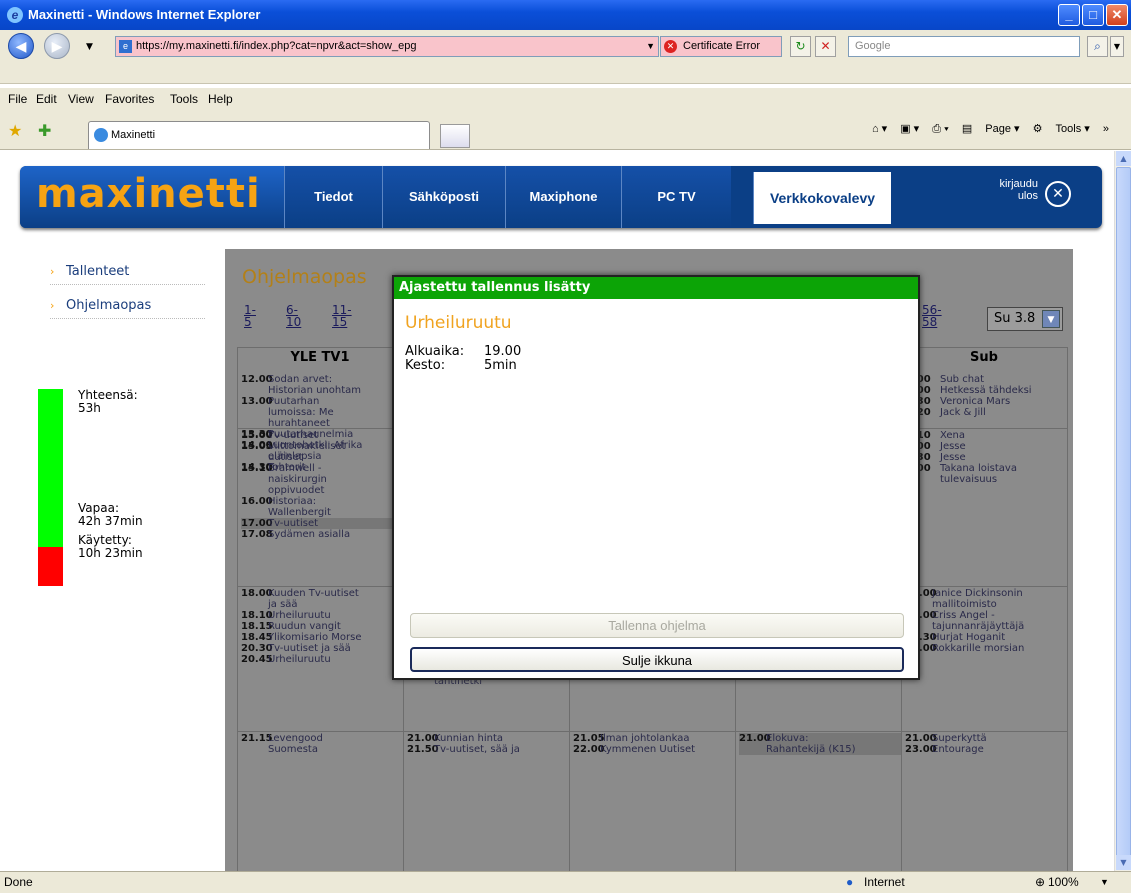 This screenshot has height=893, width=1131. Describe the element at coordinates (322, 452) in the screenshot. I see `program-slot: 15.05Viittomakieliset uutiset` at that location.